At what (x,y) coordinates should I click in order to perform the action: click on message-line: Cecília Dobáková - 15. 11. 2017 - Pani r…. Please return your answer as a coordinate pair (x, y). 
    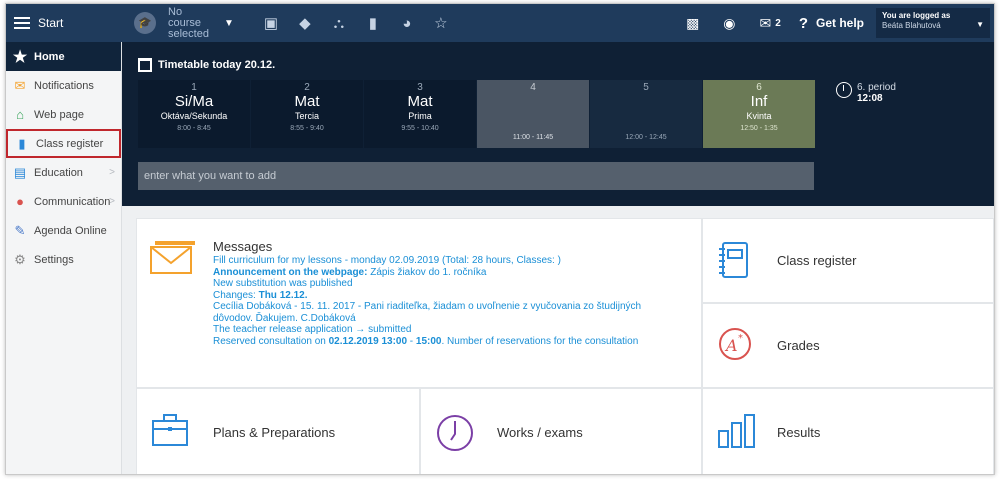
    Looking at the image, I should click on (457, 307).